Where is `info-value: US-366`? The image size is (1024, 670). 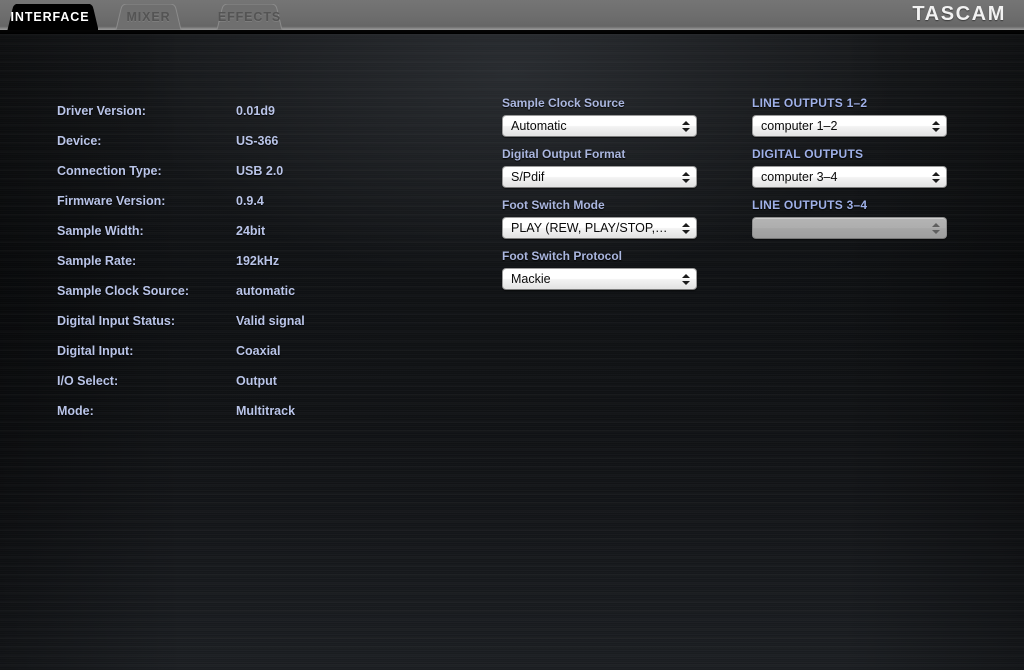 info-value: US-366 is located at coordinates (257, 141).